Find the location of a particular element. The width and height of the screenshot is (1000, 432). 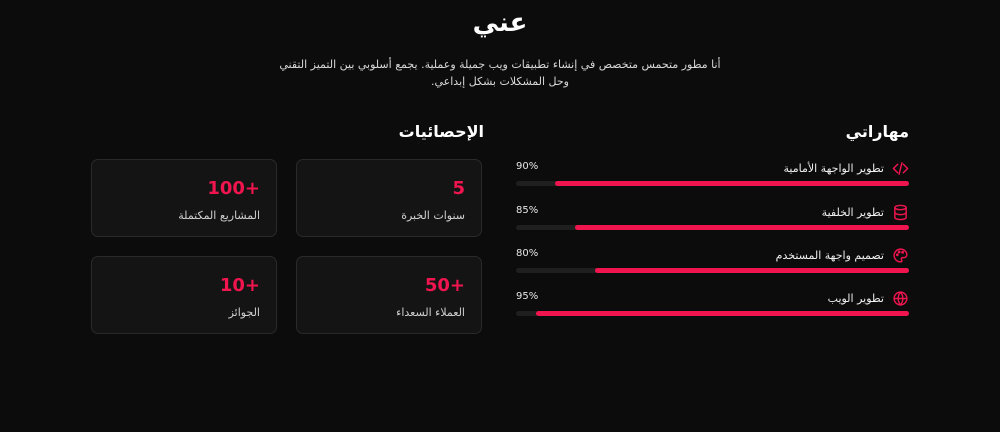

globe-icon is located at coordinates (900, 298).